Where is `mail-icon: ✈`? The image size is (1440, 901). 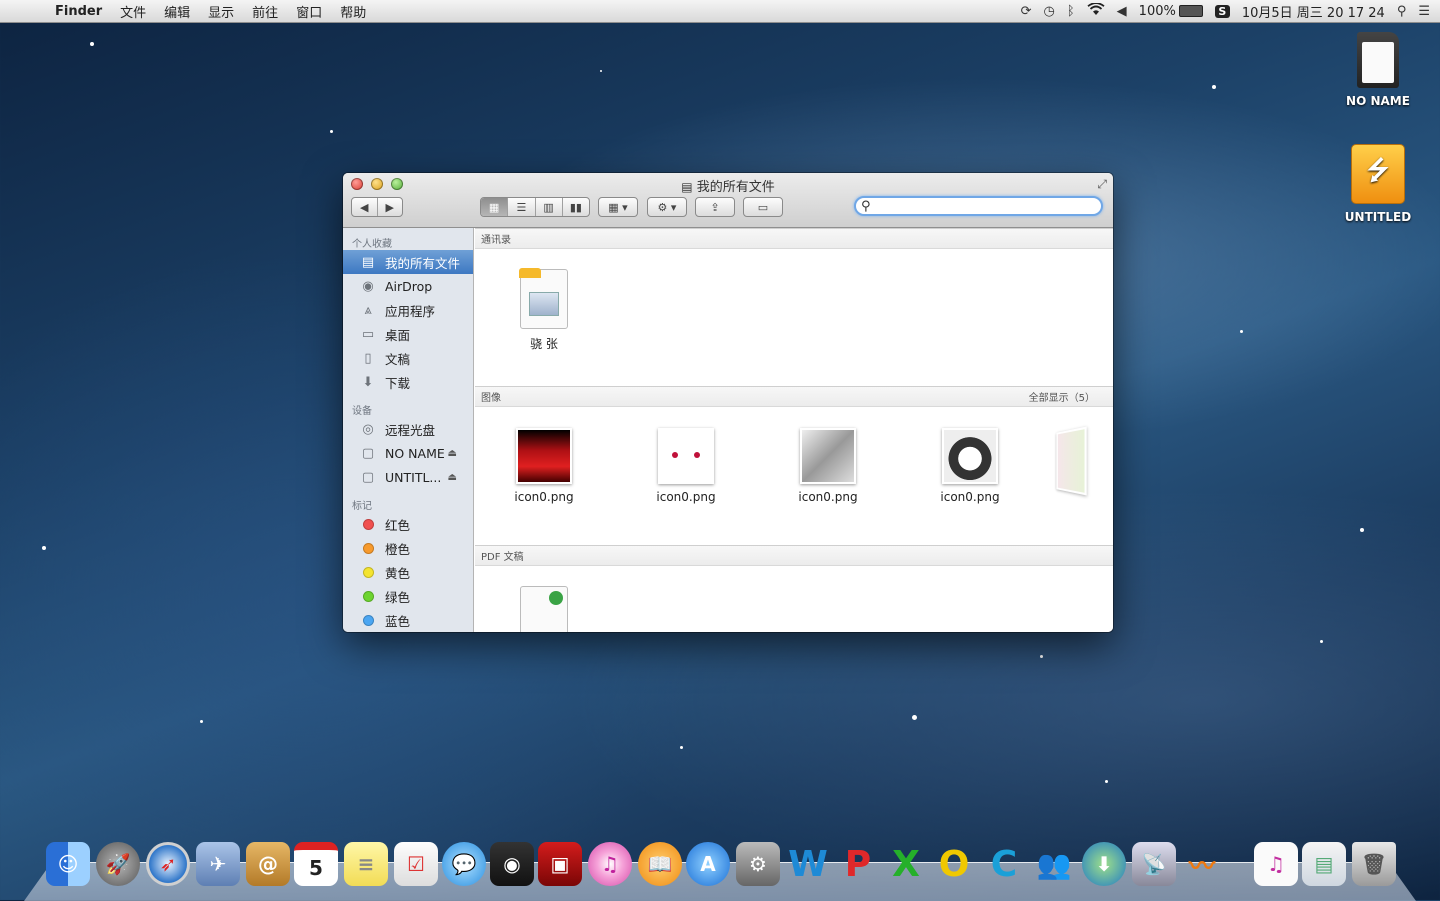 mail-icon: ✈ is located at coordinates (218, 864).